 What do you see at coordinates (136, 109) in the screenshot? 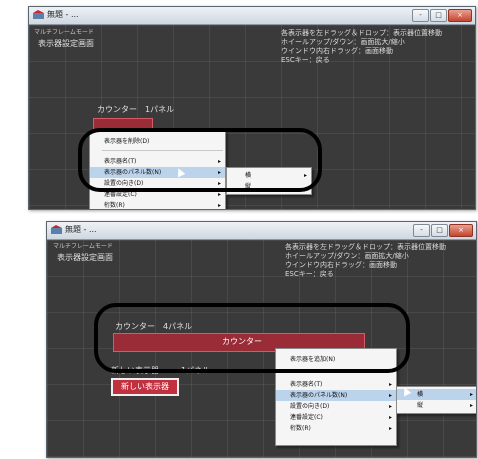
I see `panel-label: カウンター 1パネル` at bounding box center [136, 109].